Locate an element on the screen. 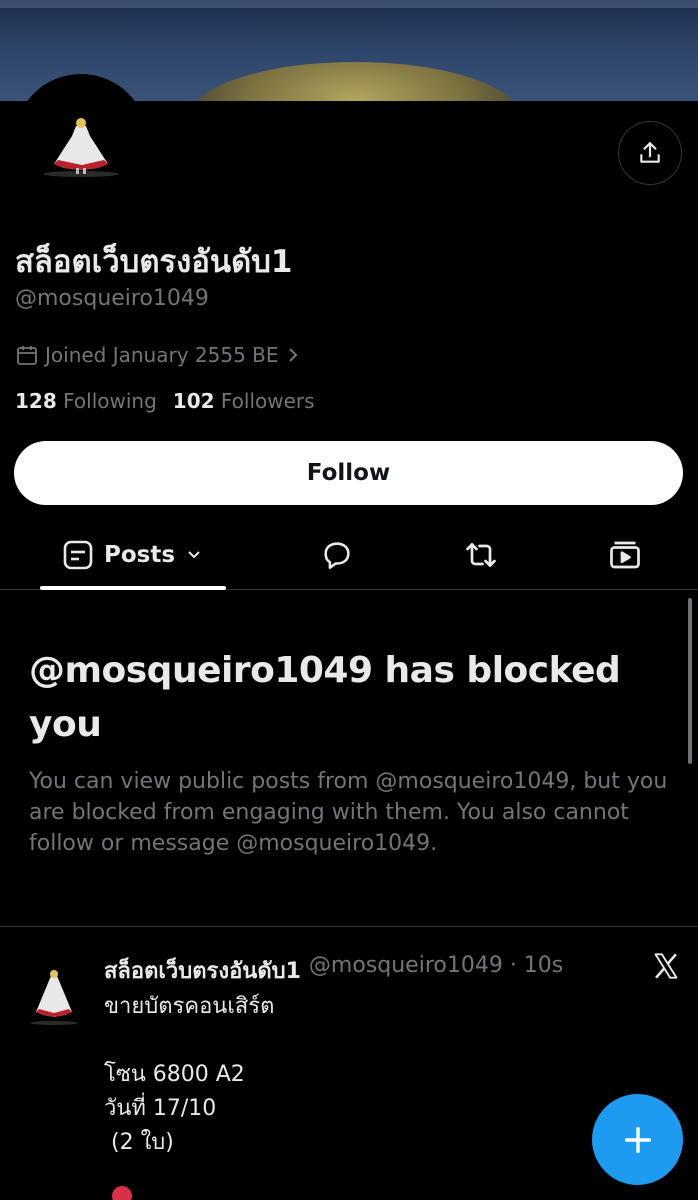  joined-label: Joined January 2555 BE is located at coordinates (162, 355).